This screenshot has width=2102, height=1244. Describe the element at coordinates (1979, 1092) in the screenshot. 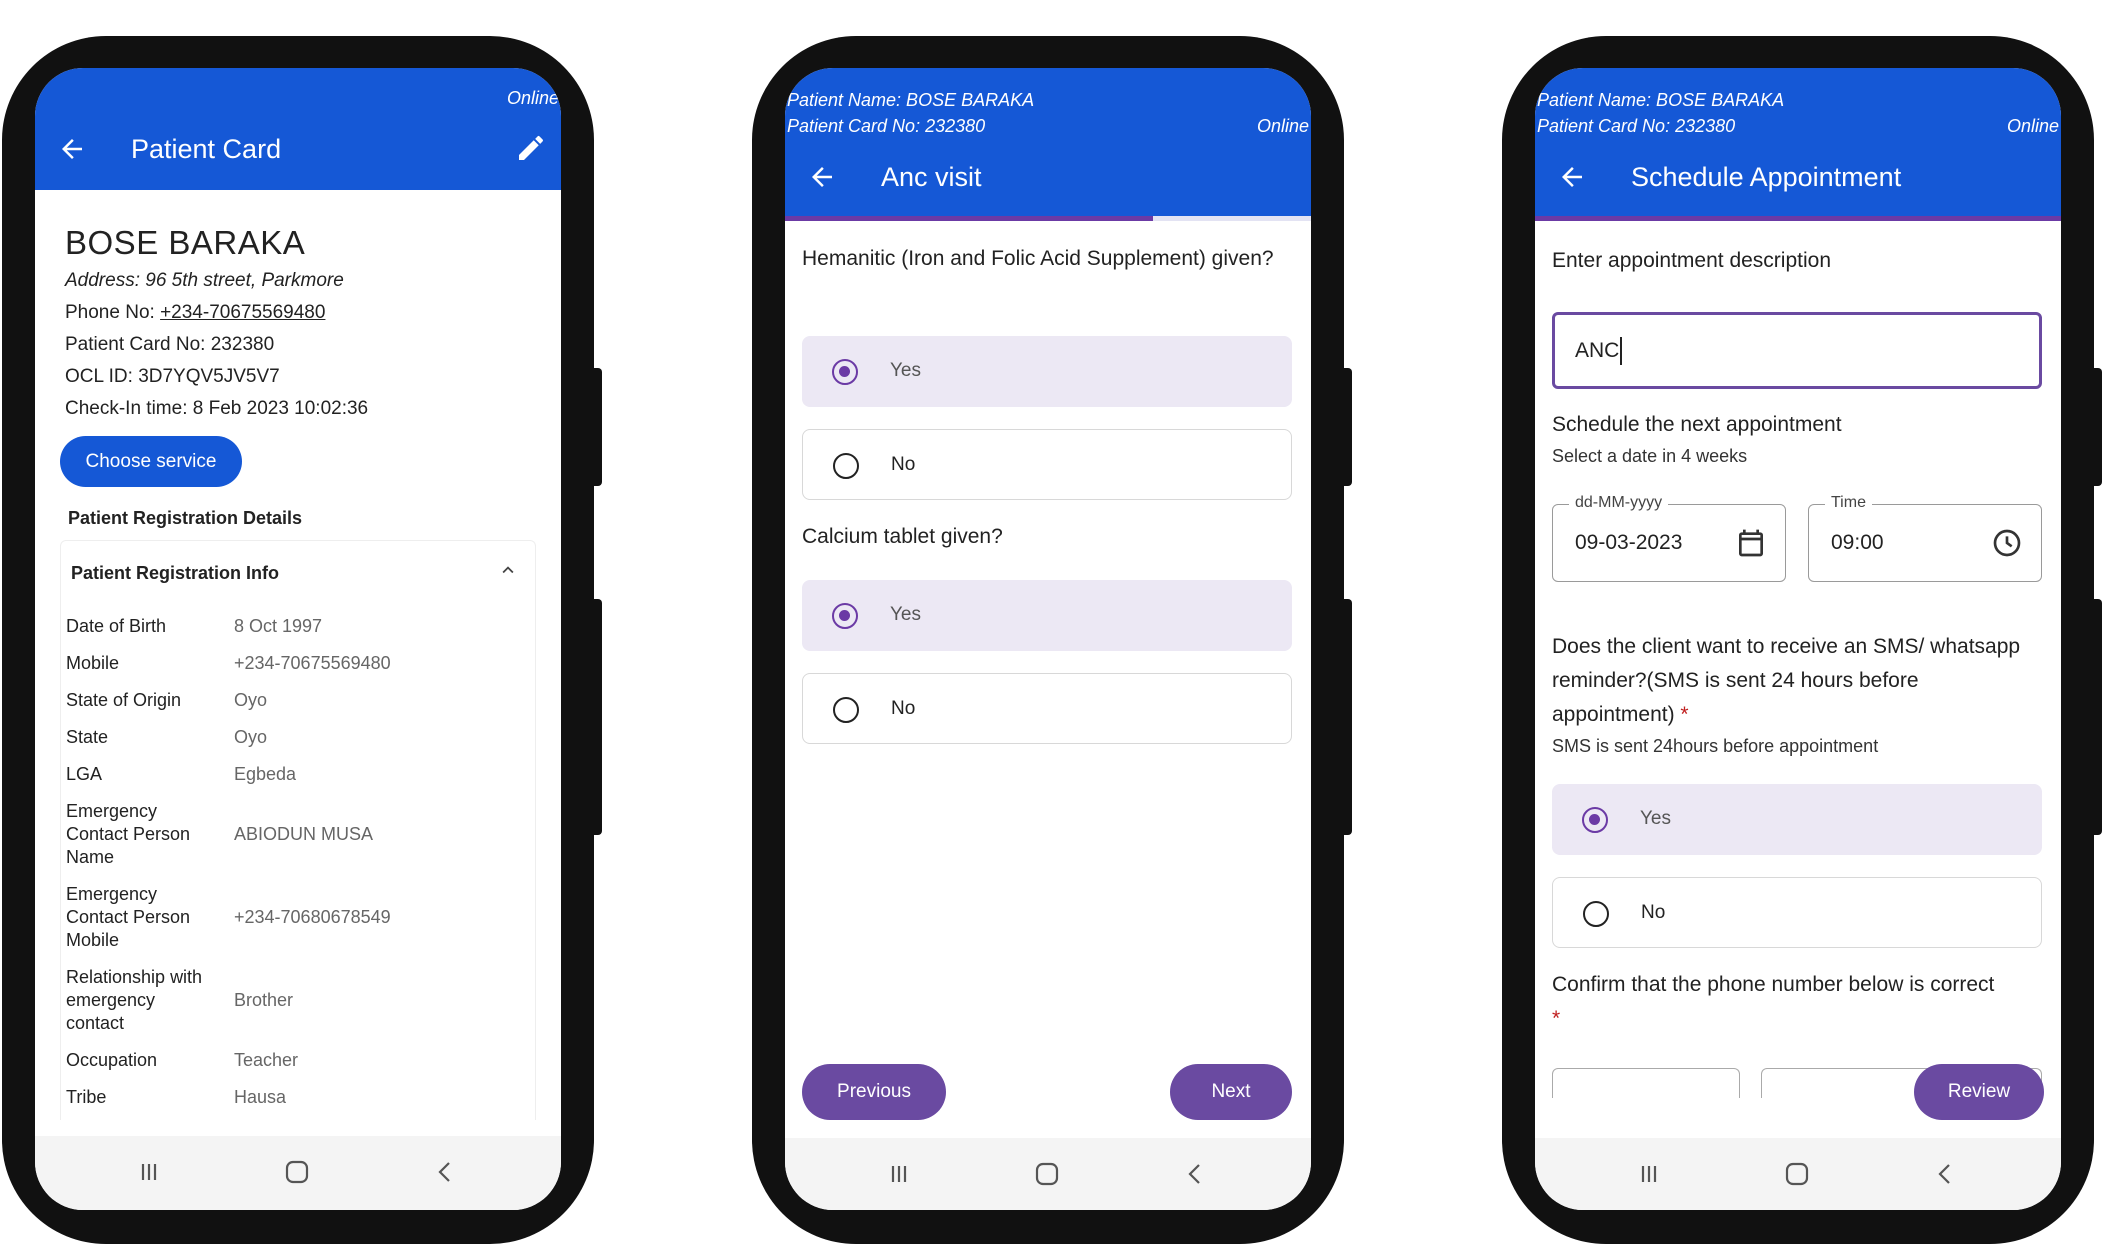

I see `review-button: Review` at that location.